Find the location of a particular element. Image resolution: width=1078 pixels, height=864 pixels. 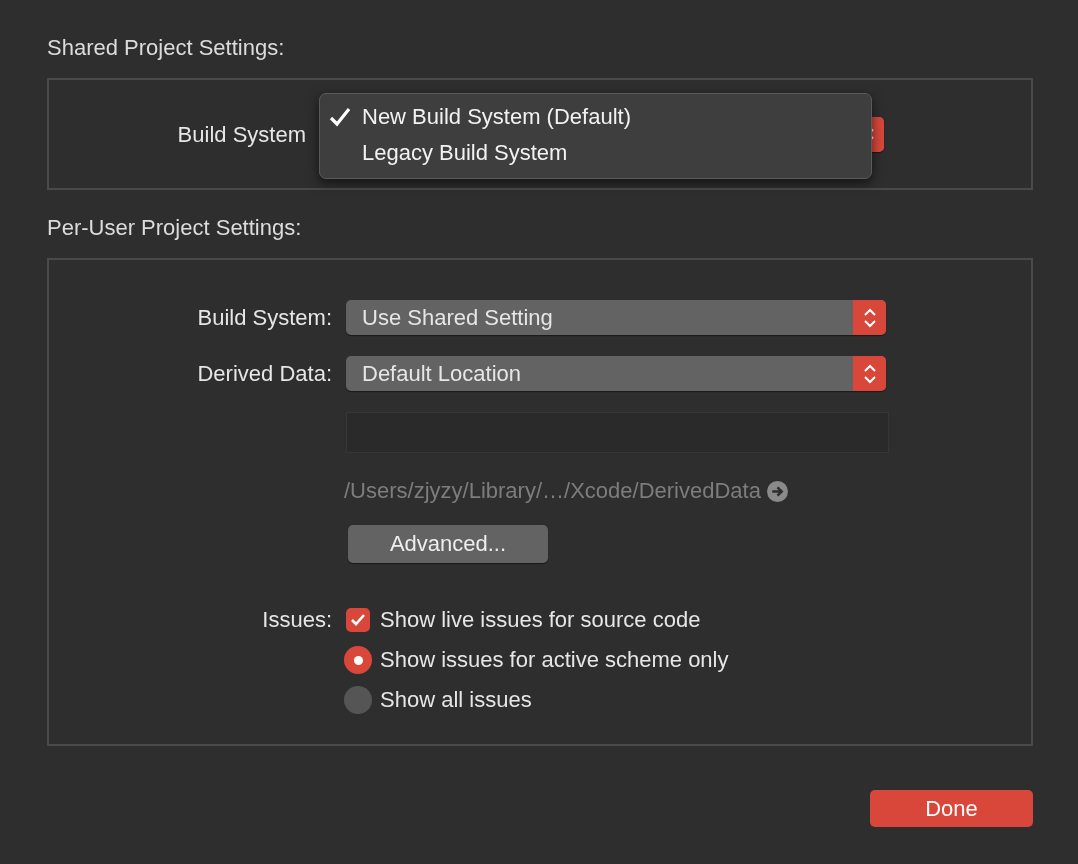

checkmark-icon is located at coordinates (358, 620).